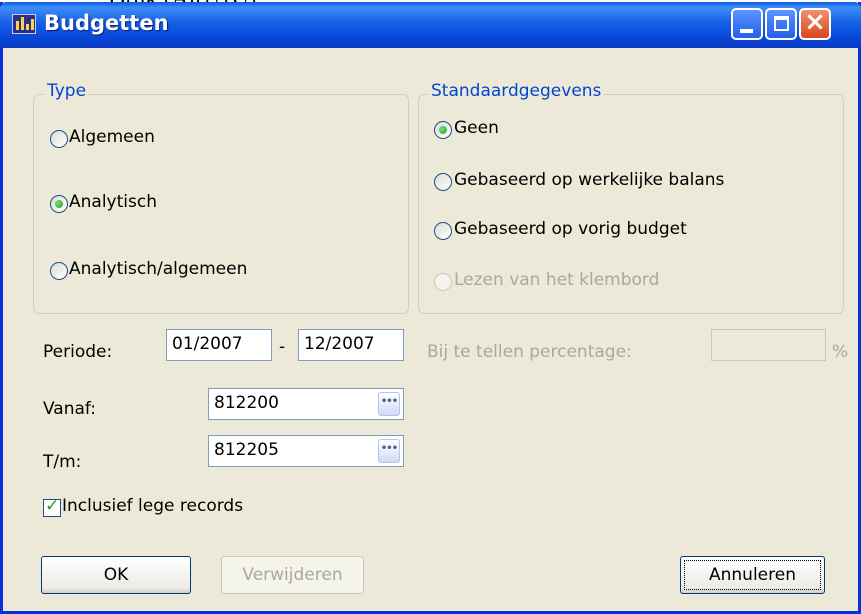 This screenshot has height=614, width=861. What do you see at coordinates (70, 409) in the screenshot?
I see `vanaf-label: Vanaf:` at bounding box center [70, 409].